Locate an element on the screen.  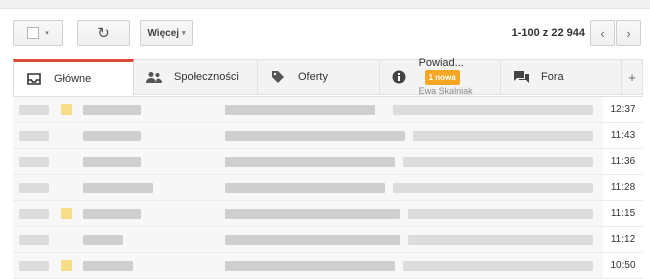
tab-label: Główne is located at coordinates (73, 78).